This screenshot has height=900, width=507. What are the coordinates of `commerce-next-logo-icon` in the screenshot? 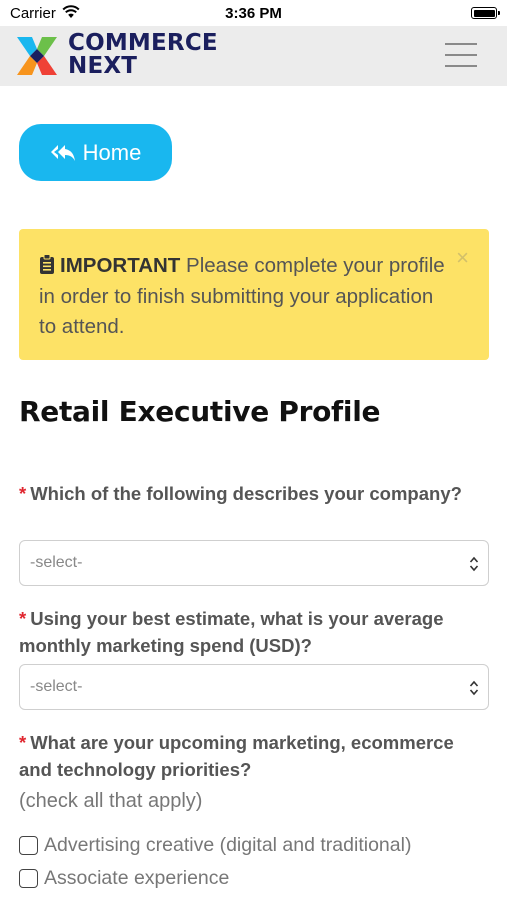 It's located at (37, 56).